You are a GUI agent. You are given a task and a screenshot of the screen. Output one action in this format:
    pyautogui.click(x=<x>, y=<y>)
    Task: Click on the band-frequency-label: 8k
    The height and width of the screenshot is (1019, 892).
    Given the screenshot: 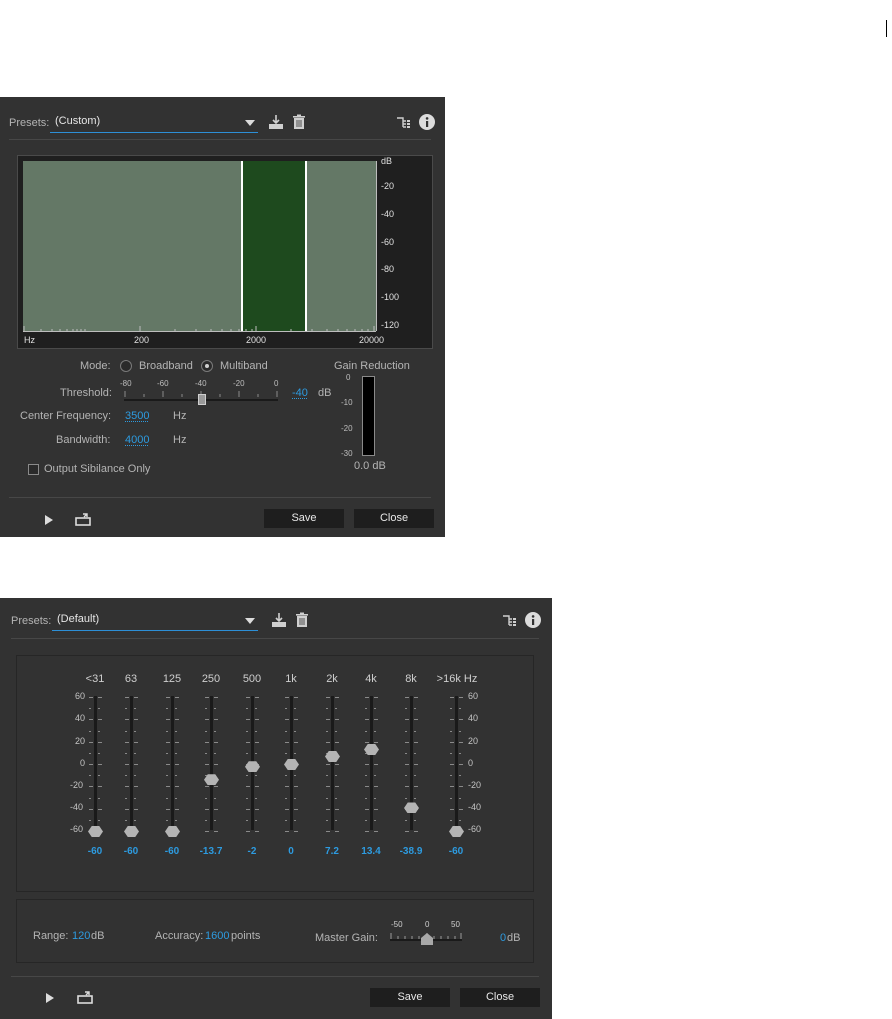 What is the action you would take?
    pyautogui.click(x=411, y=679)
    